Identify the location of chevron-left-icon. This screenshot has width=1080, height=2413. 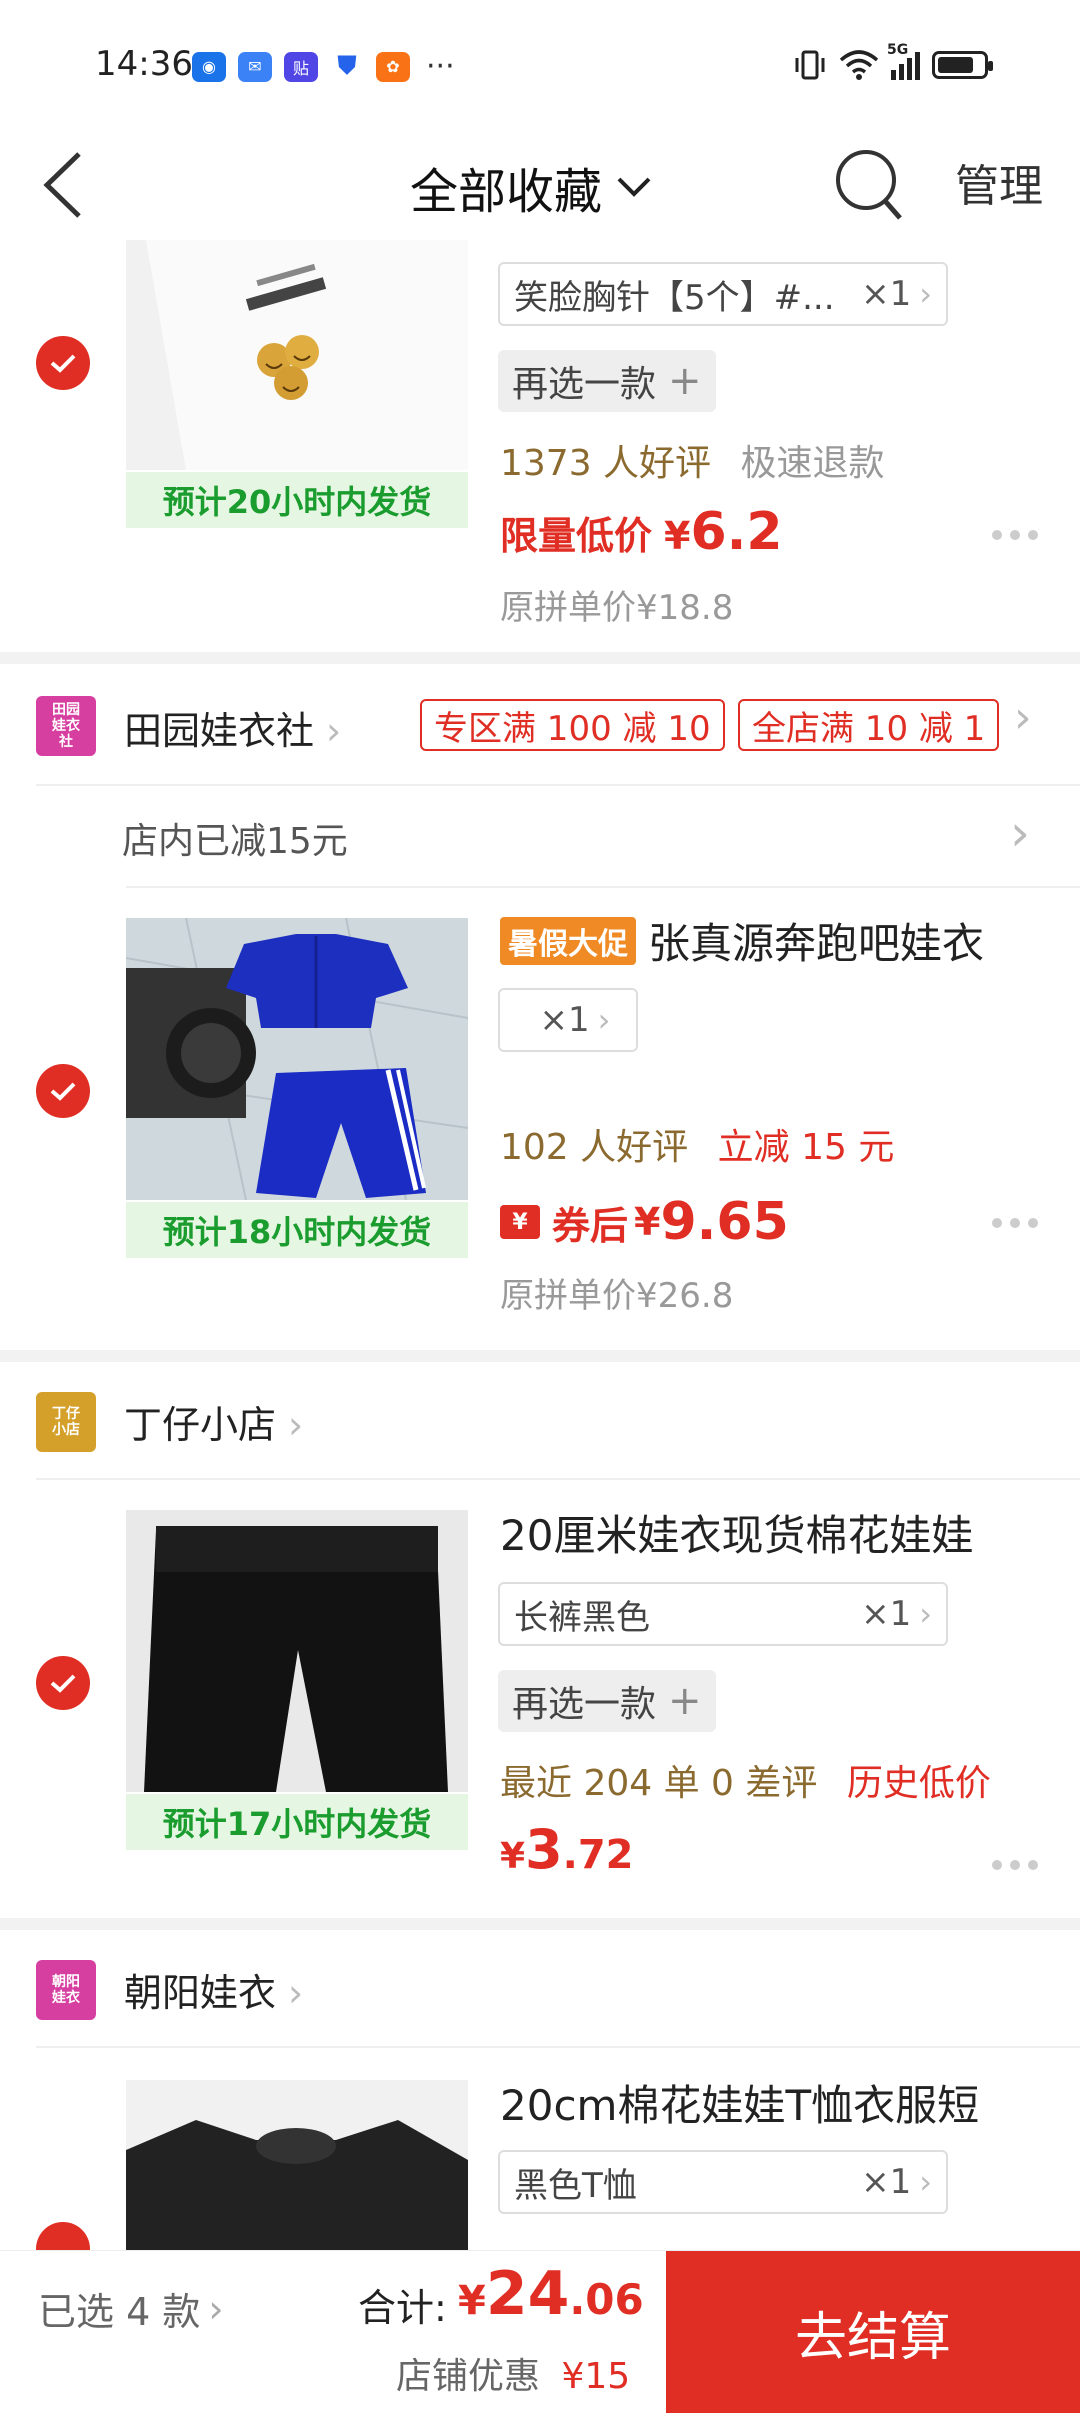
(62, 185).